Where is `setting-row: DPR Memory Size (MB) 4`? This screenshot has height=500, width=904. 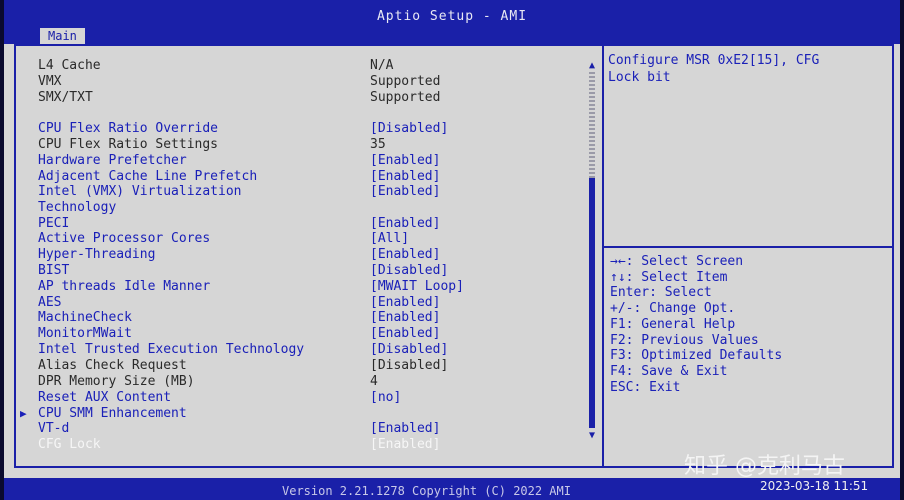
setting-row: DPR Memory Size (MB) 4 is located at coordinates (308, 382).